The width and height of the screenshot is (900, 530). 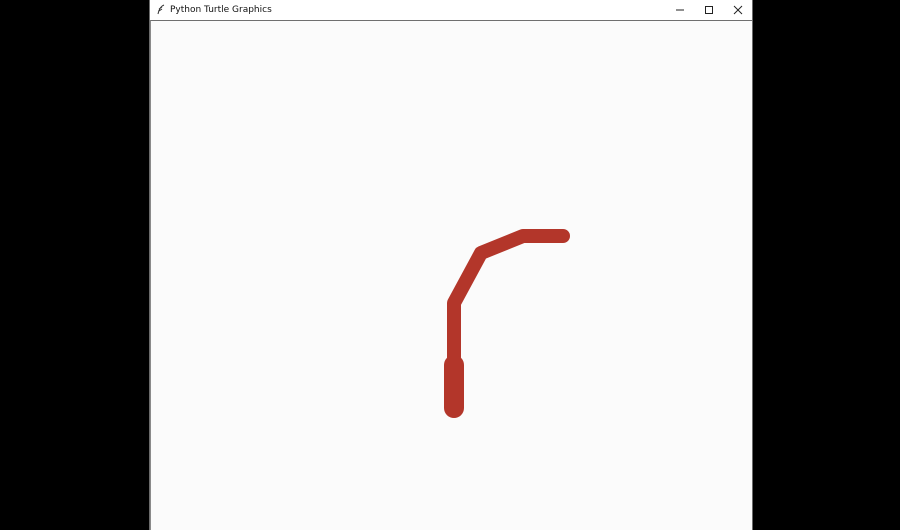 I want to click on minimize-icon, so click(x=679, y=9).